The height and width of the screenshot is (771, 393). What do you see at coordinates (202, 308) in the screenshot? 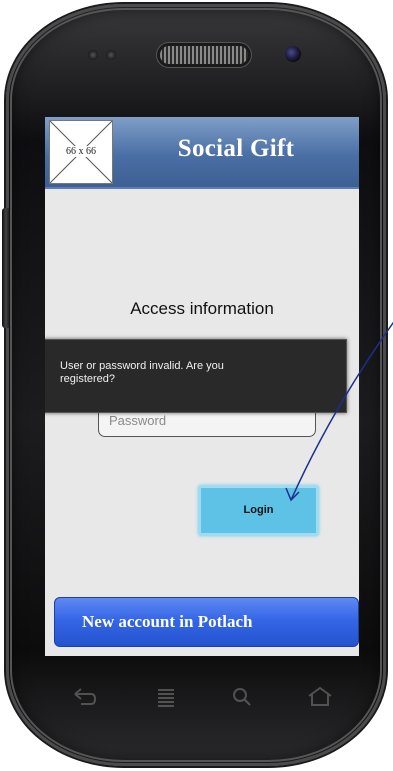
I see `access-heading: Access information` at bounding box center [202, 308].